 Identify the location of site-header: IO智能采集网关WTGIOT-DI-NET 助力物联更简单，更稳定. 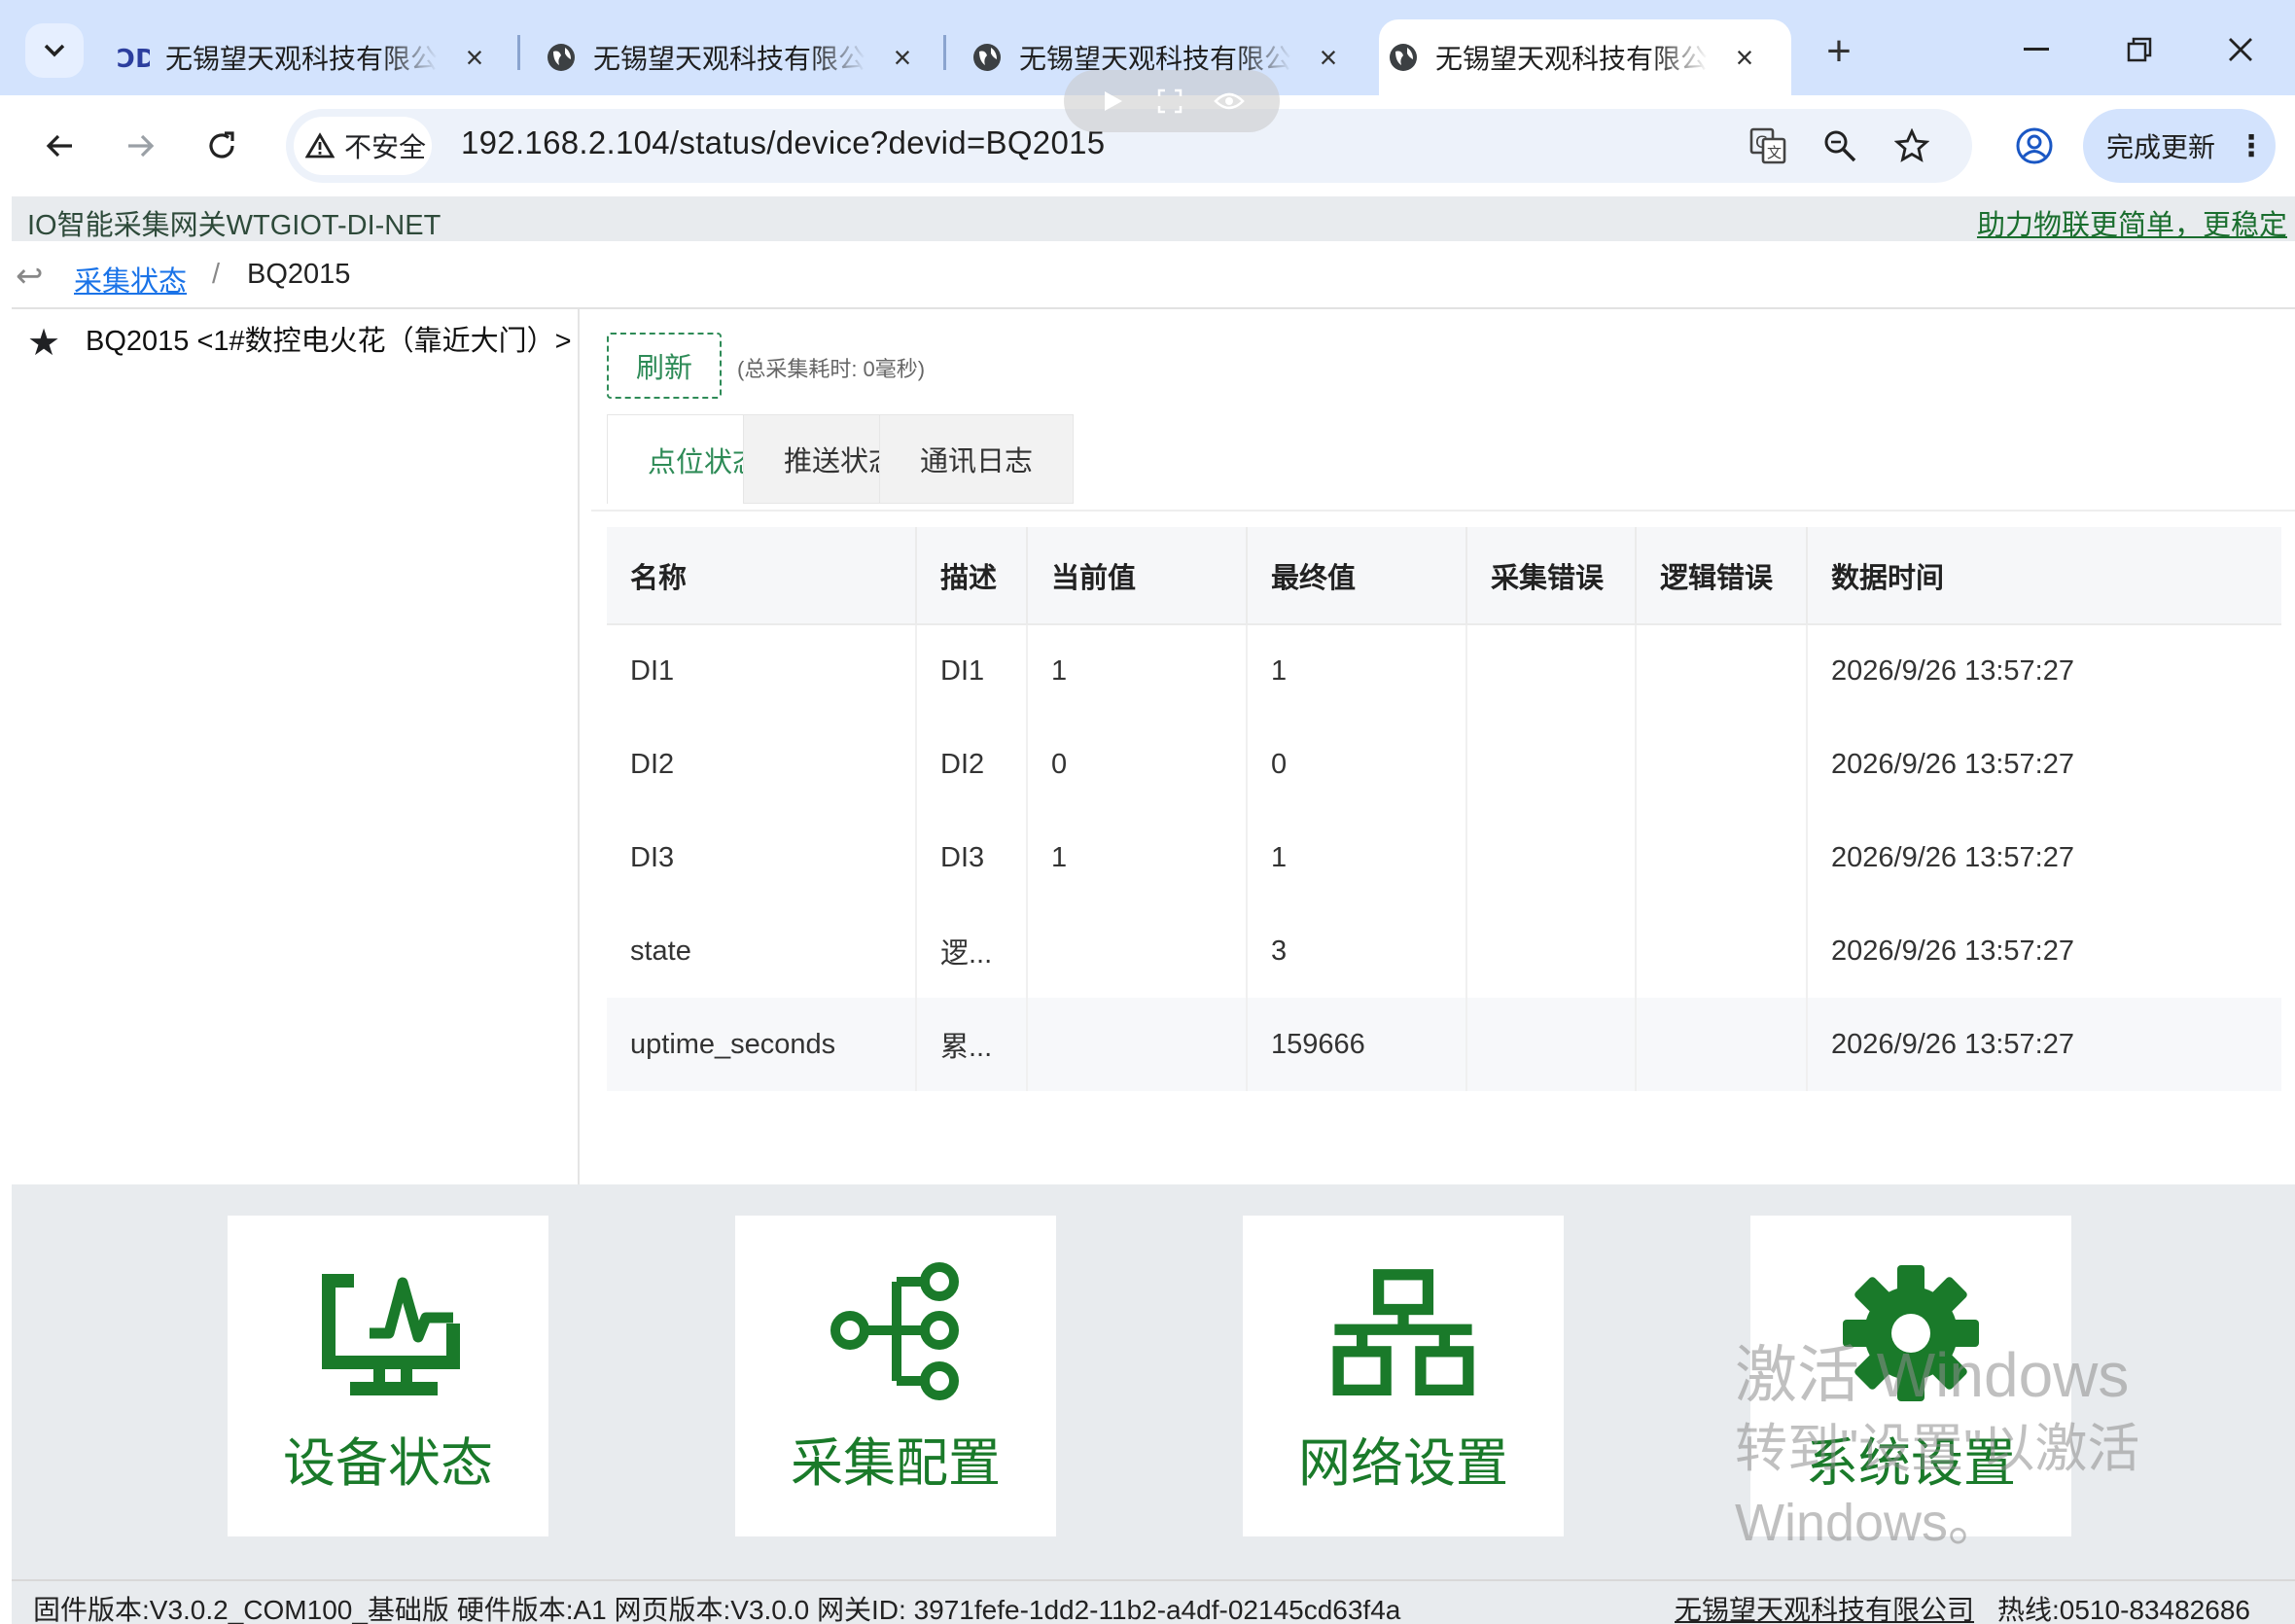
(1153, 218).